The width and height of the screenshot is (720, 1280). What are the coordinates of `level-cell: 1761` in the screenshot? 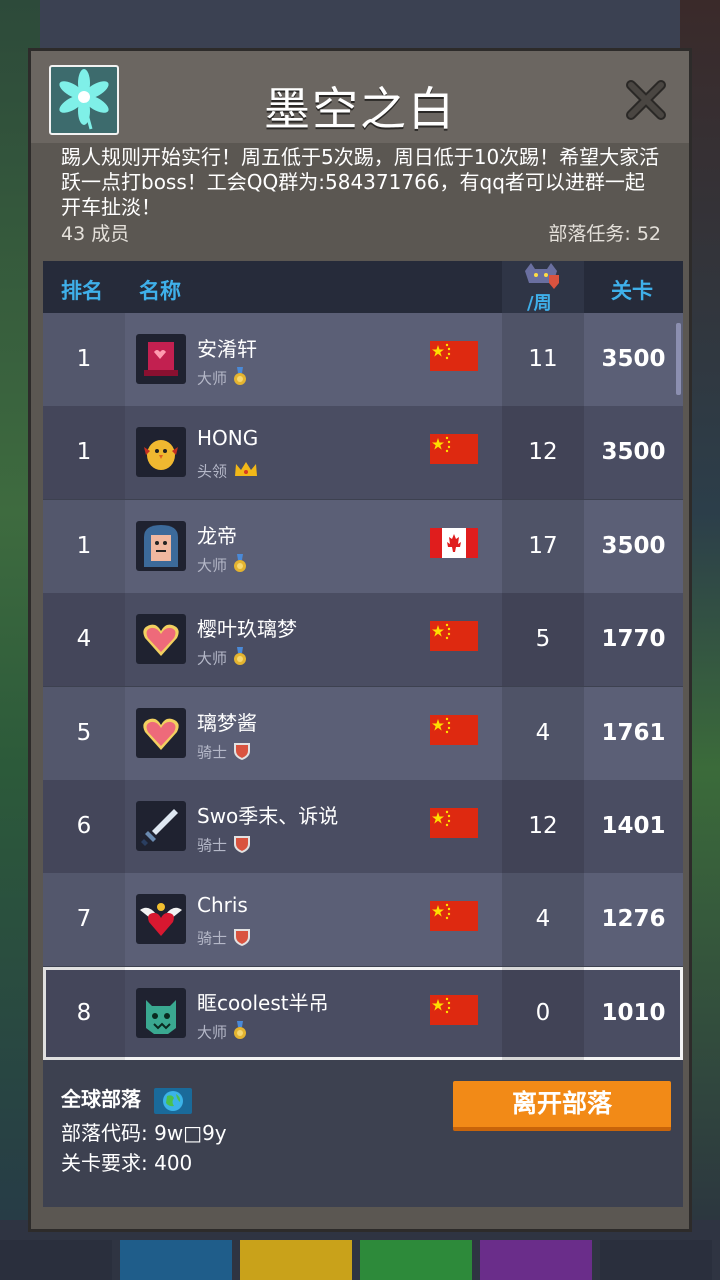 It's located at (633, 732).